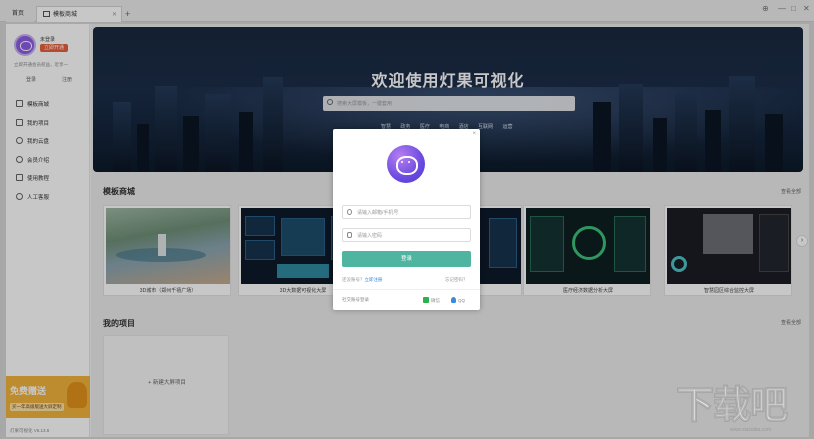  I want to click on lock-icon, so click(349, 235).